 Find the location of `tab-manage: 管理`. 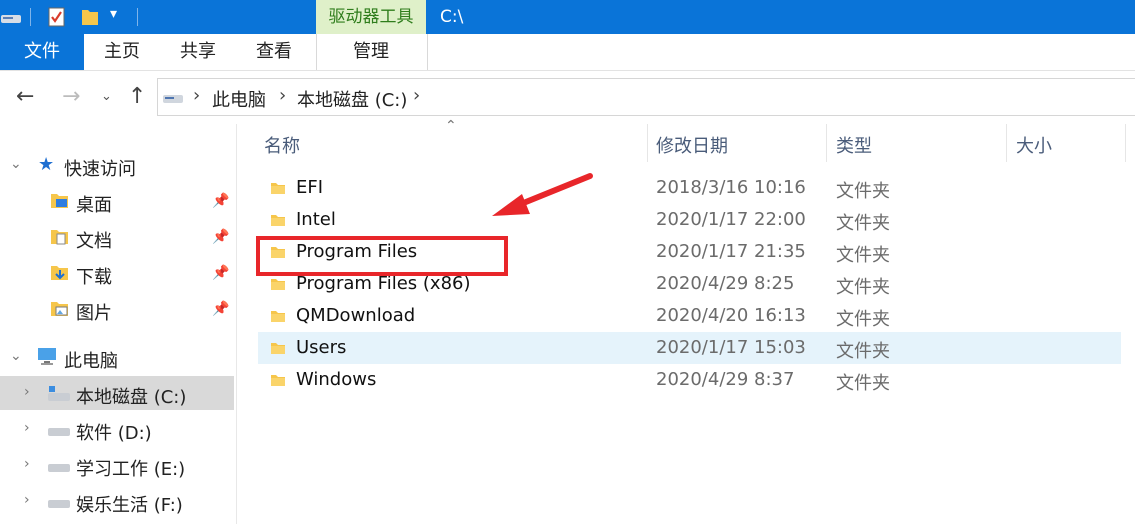

tab-manage: 管理 is located at coordinates (371, 52).